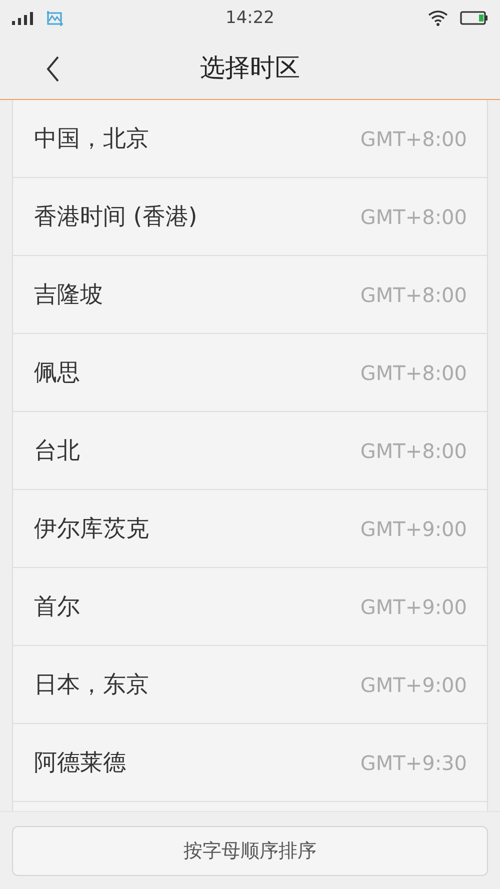 The image size is (500, 889). Describe the element at coordinates (250, 18) in the screenshot. I see `clock-time: 14:22` at that location.